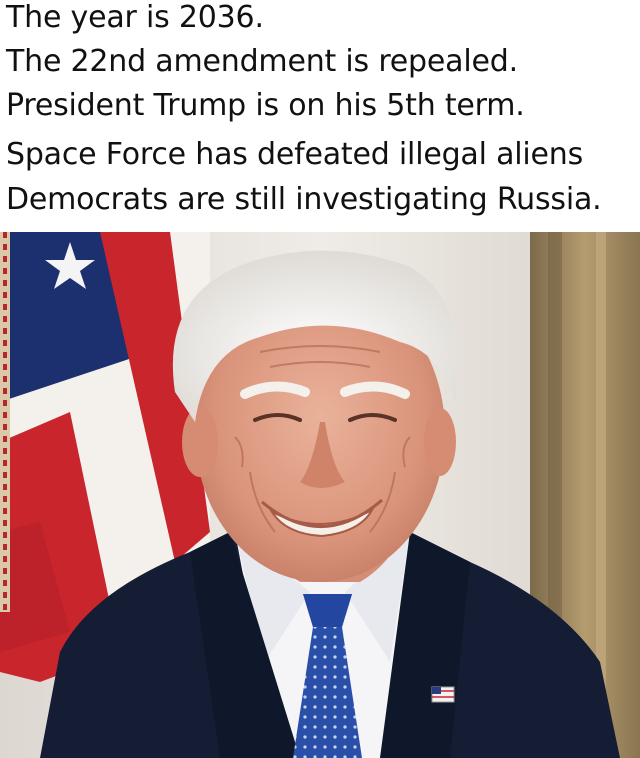 This screenshot has width=640, height=758. Describe the element at coordinates (135, 17) in the screenshot. I see `caption-line-1: The year is 2036.` at that location.